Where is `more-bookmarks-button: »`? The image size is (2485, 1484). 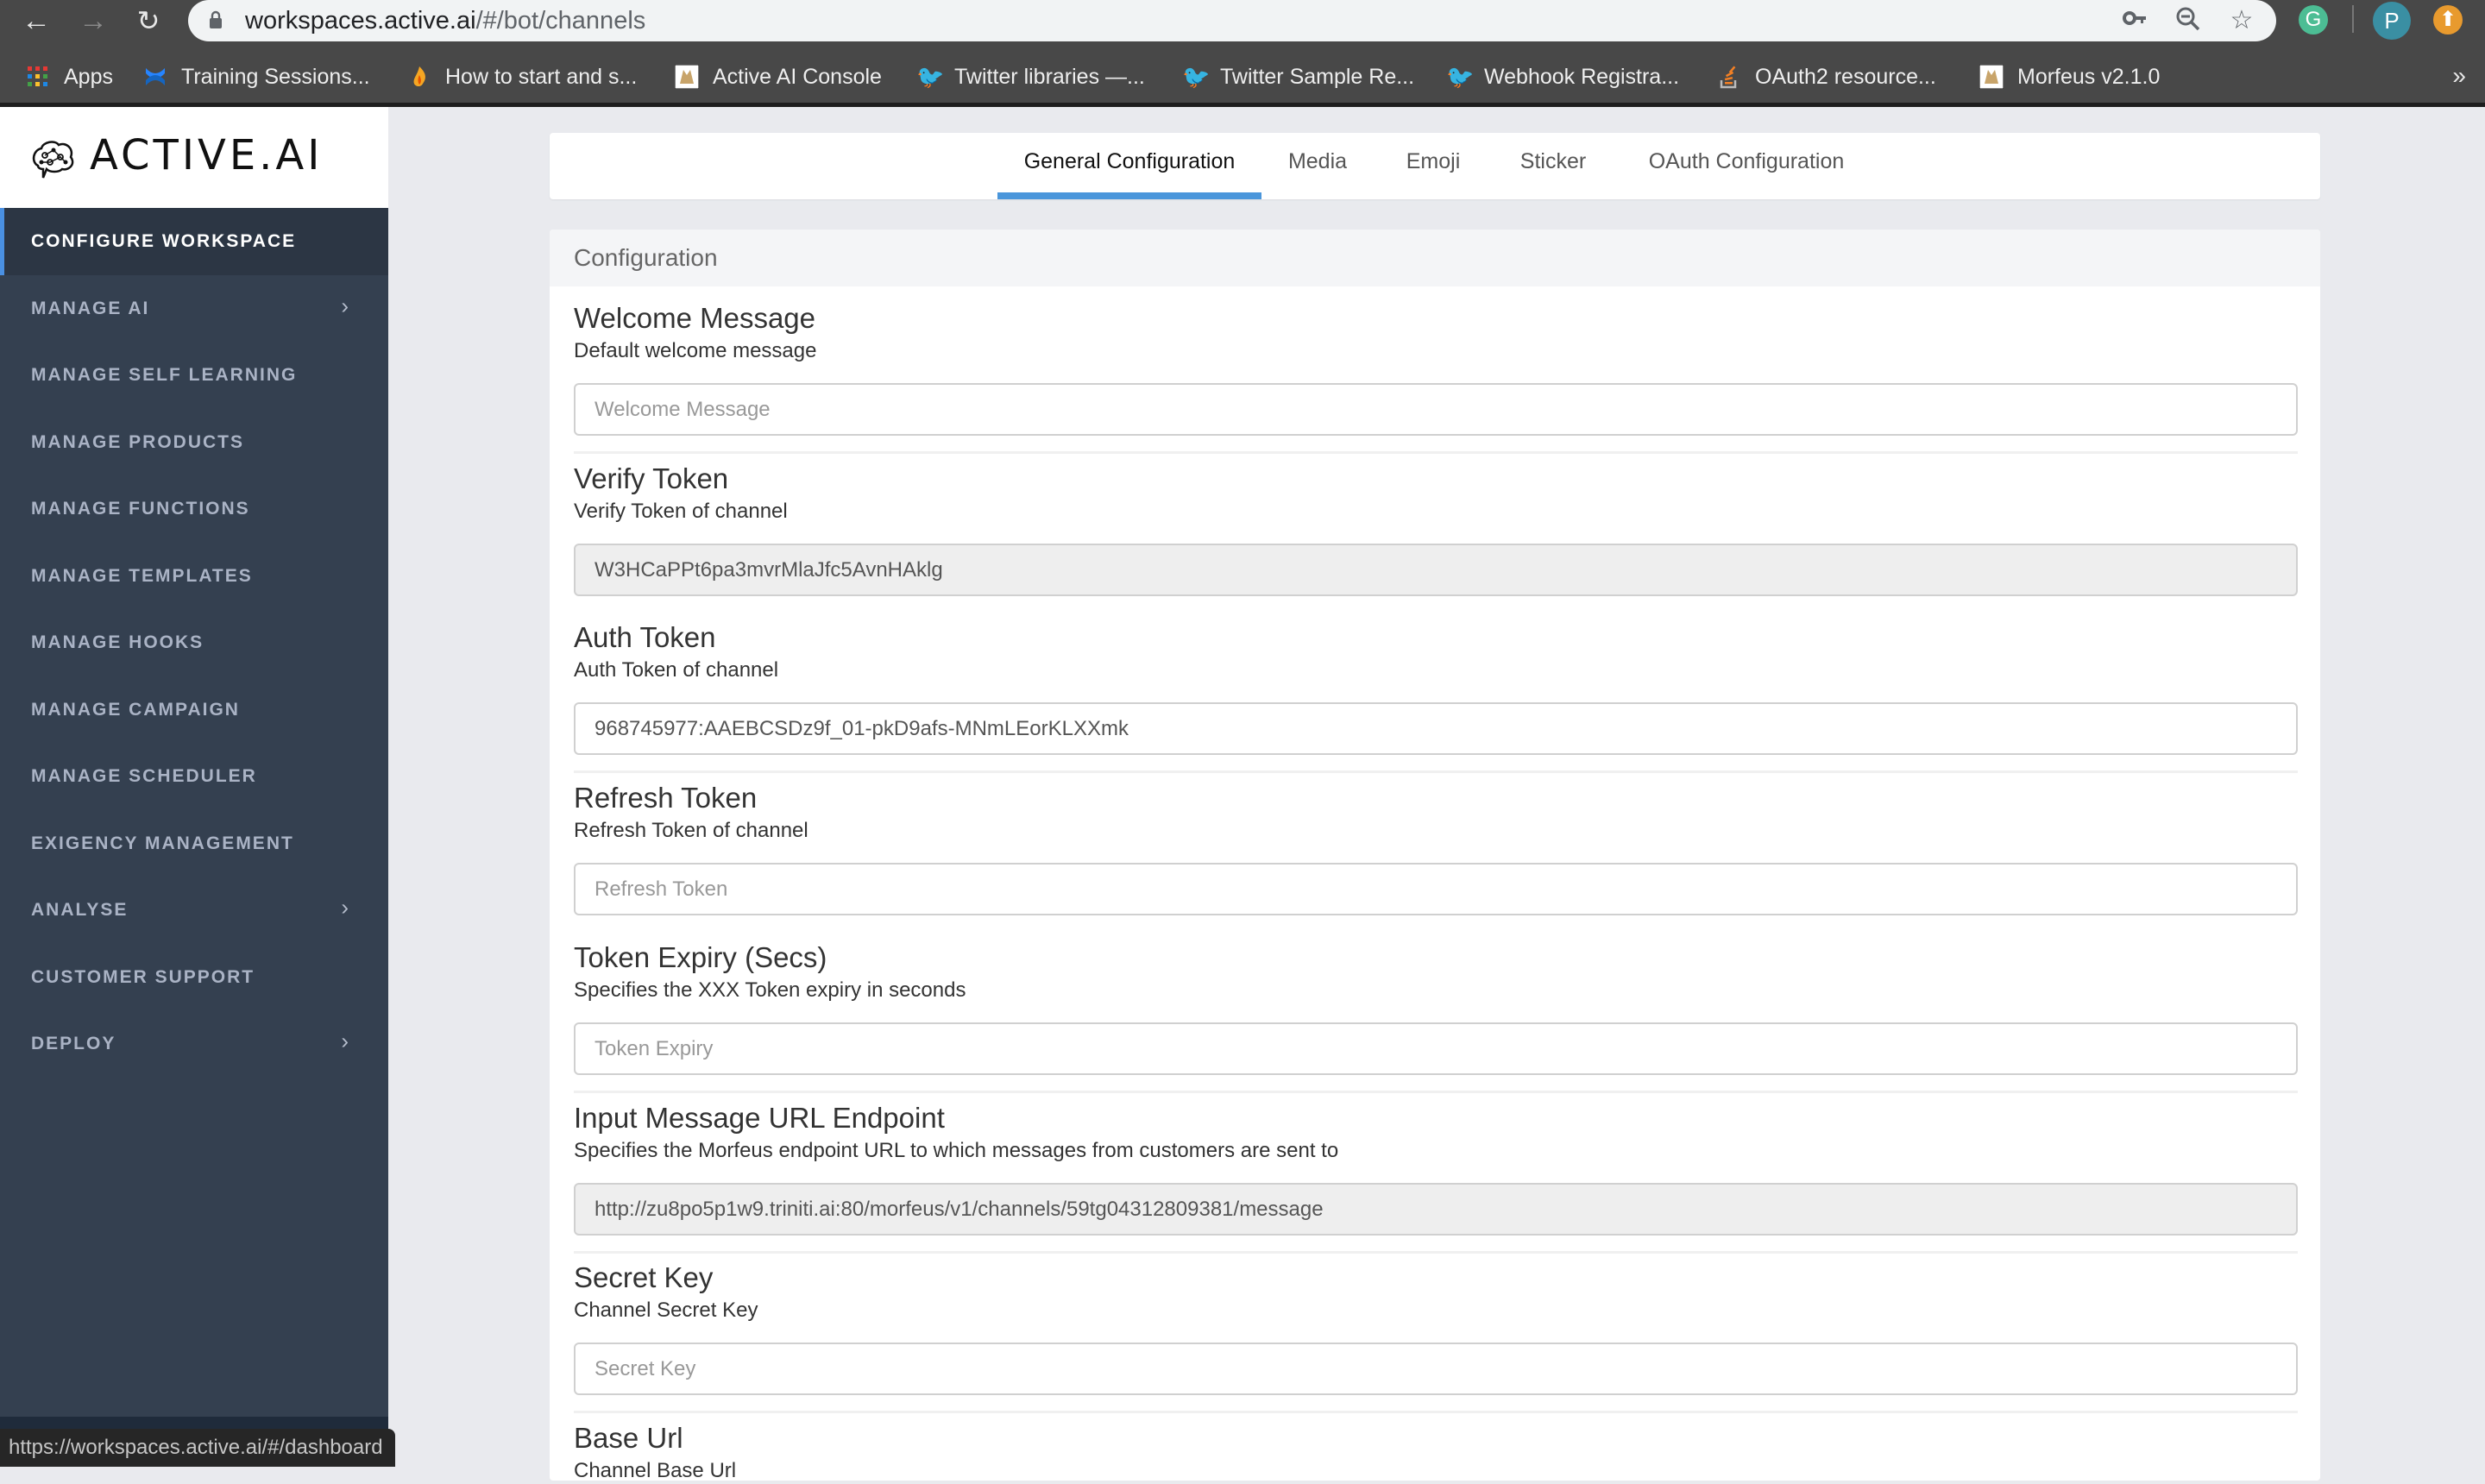
more-bookmarks-button: » is located at coordinates (2459, 76).